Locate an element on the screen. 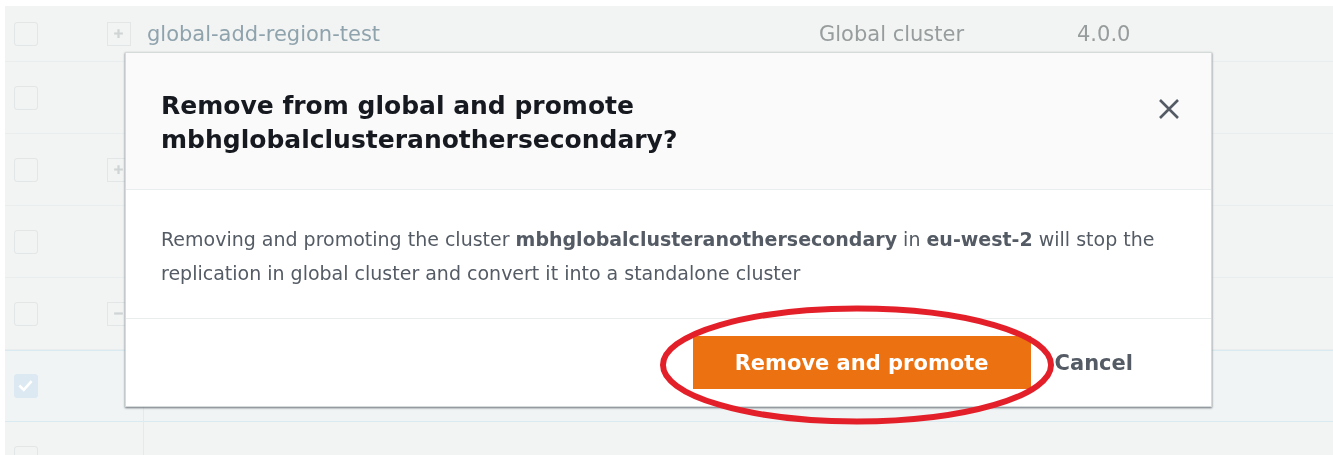 The height and width of the screenshot is (455, 1333). expand-icon is located at coordinates (119, 33).